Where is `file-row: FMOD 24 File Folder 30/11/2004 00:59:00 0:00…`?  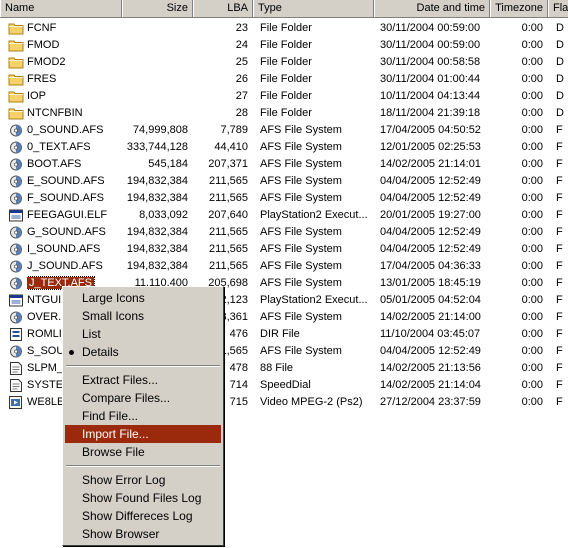
file-row: FMOD 24 File Folder 30/11/2004 00:59:00 0:00… is located at coordinates (284, 45).